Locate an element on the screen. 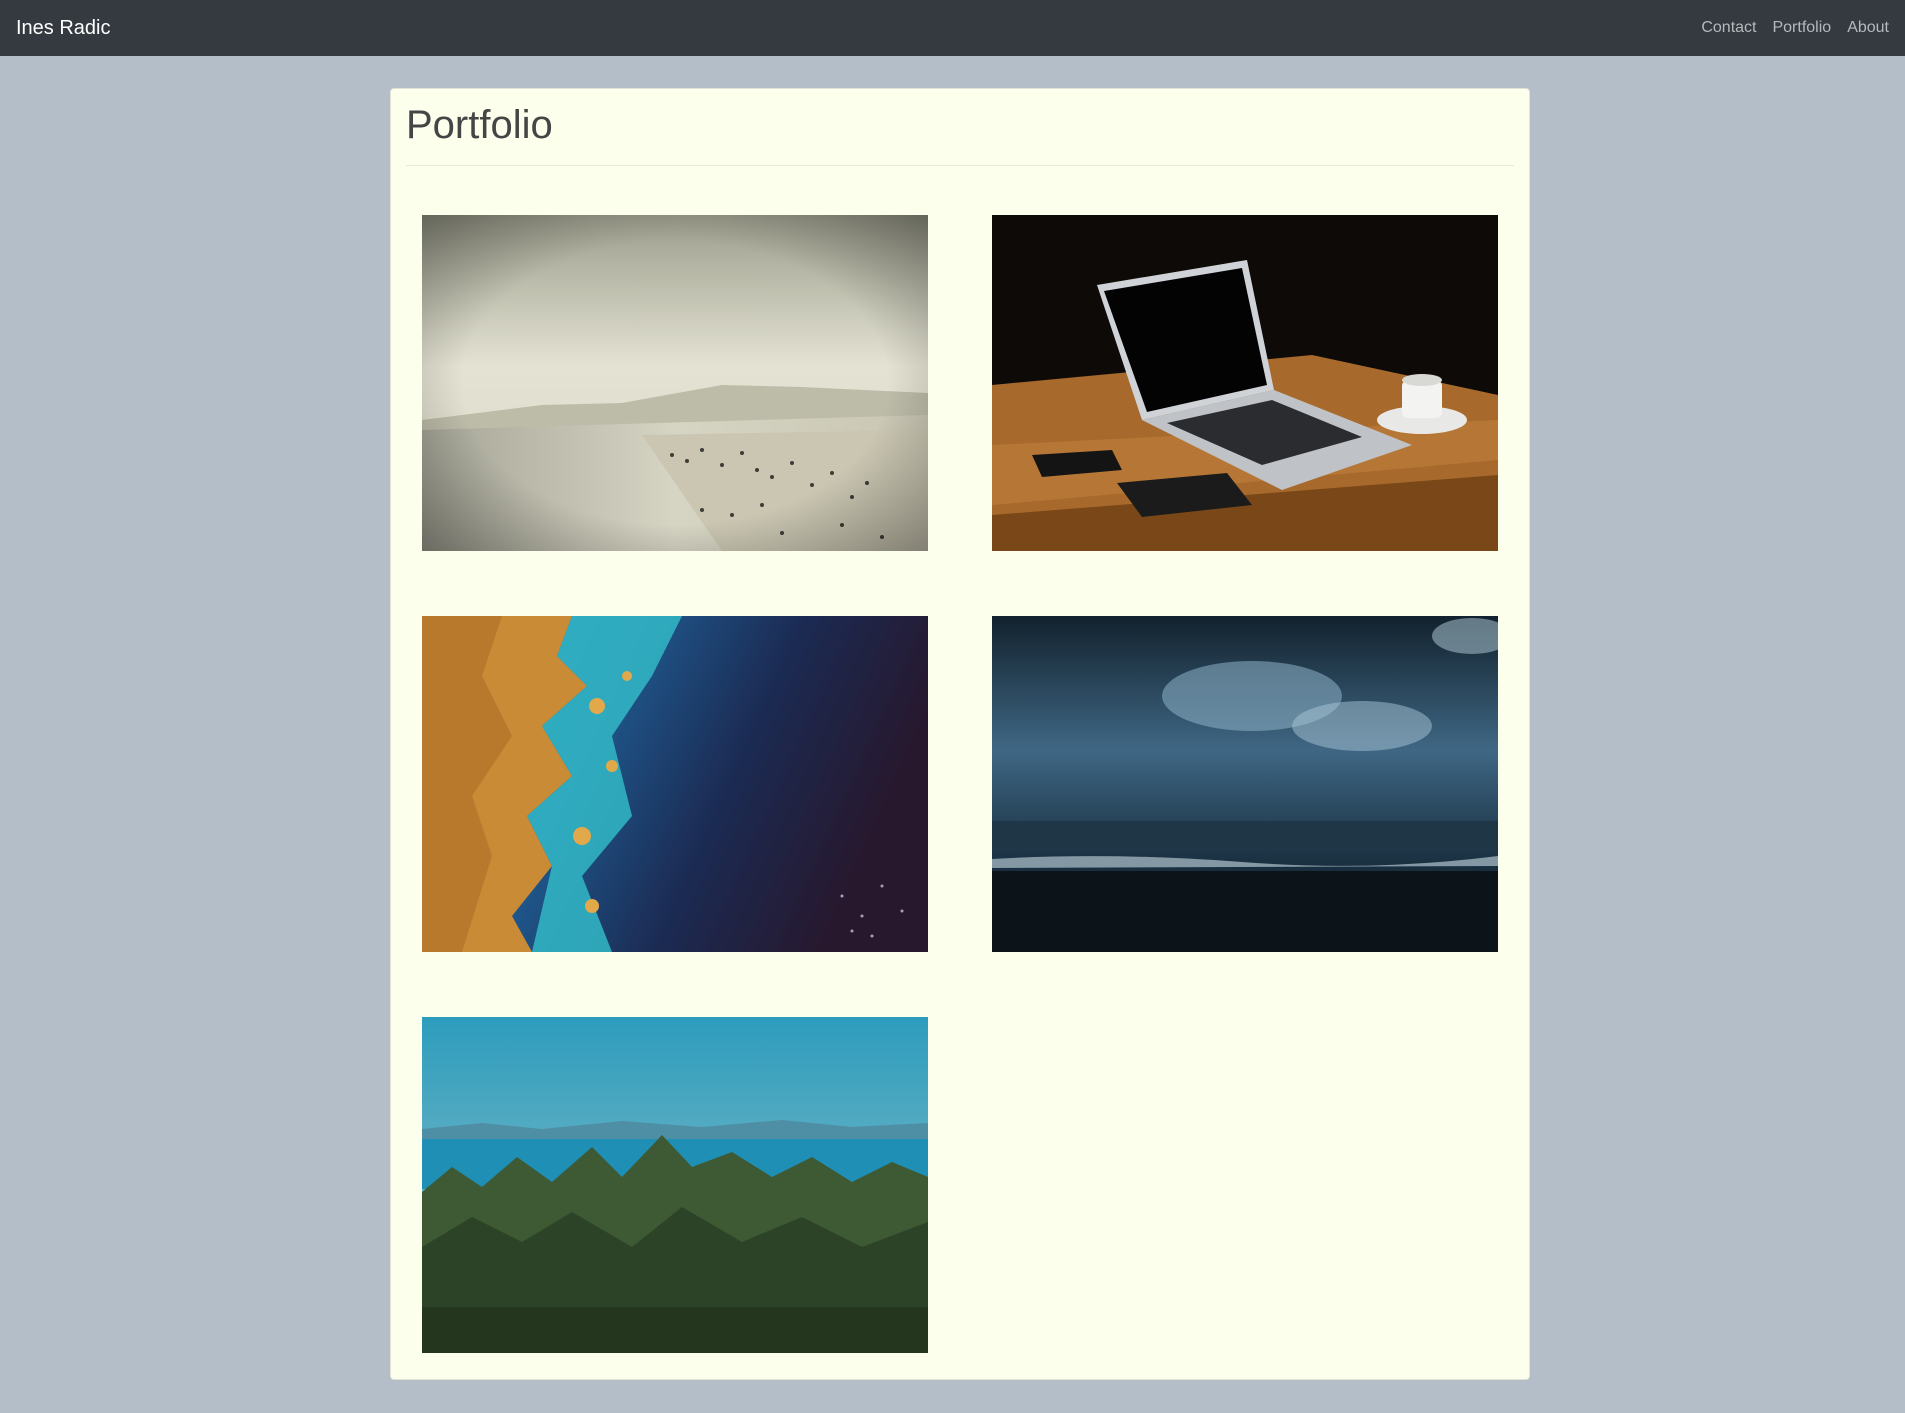 The image size is (1905, 1413). photo-beach is located at coordinates (675, 383).